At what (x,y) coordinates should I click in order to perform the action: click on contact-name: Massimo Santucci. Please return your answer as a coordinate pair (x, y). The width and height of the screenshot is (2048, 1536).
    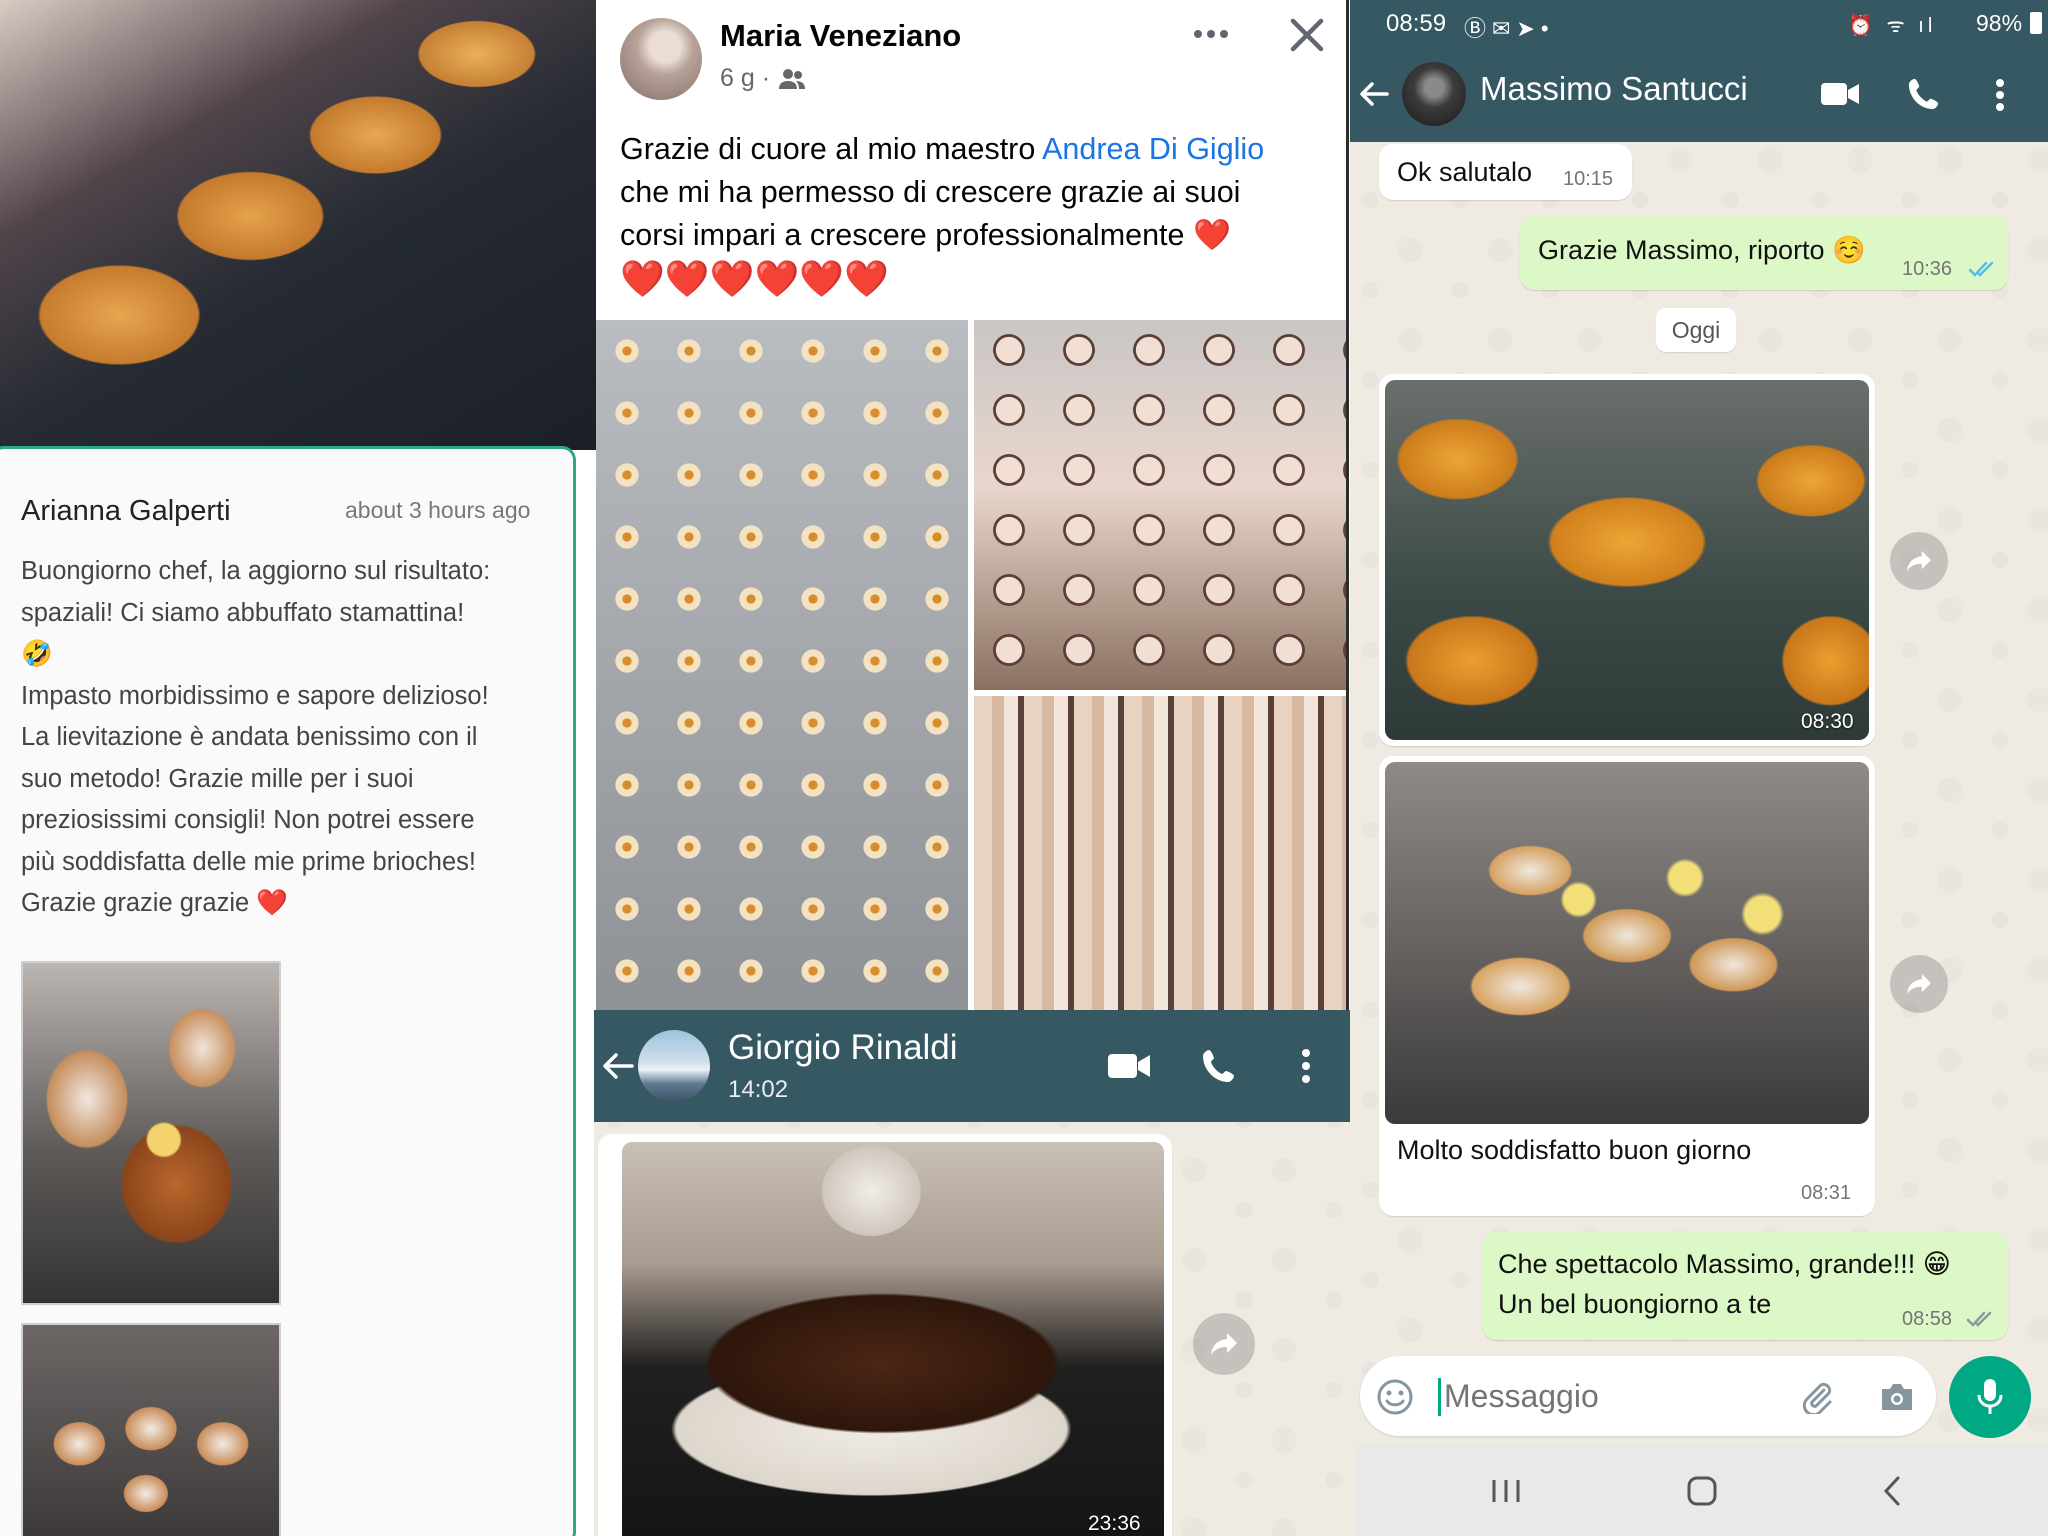
    Looking at the image, I should click on (1614, 89).